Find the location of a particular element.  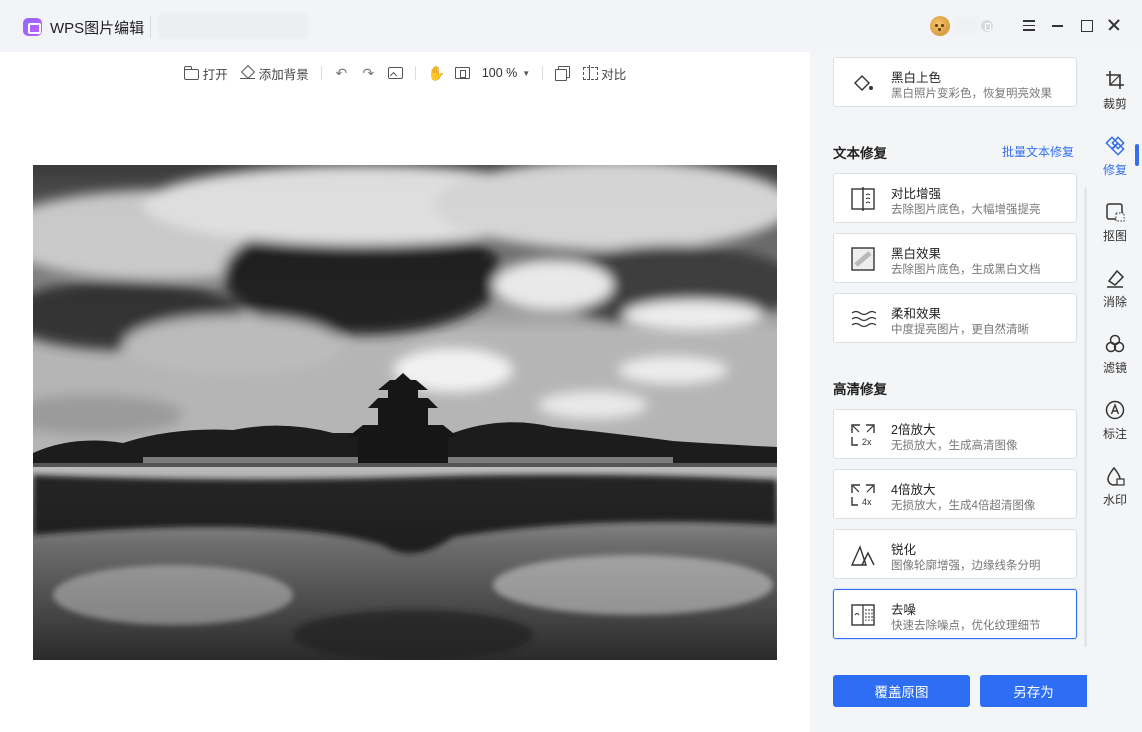

batch-text-repair-link: 批量文本修复 is located at coordinates (1038, 151).